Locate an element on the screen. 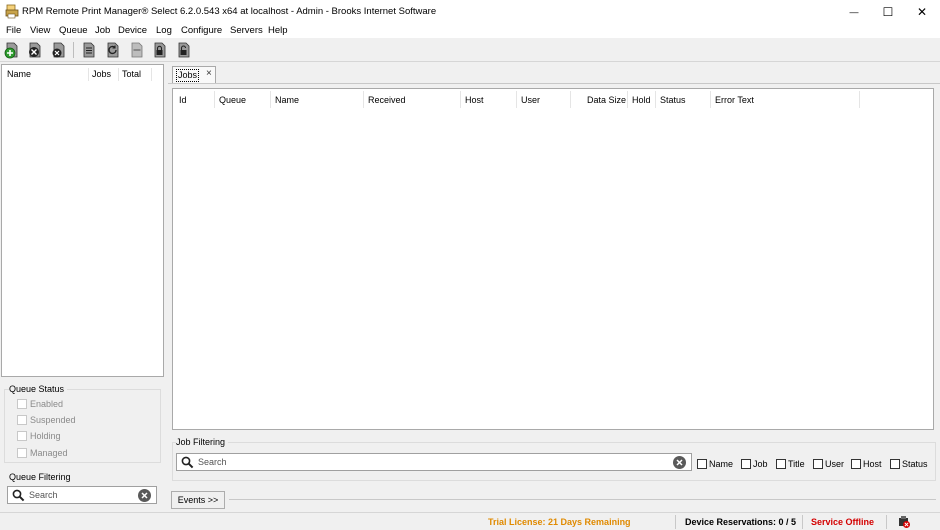  checkbox-managed: Managed is located at coordinates (42, 453).